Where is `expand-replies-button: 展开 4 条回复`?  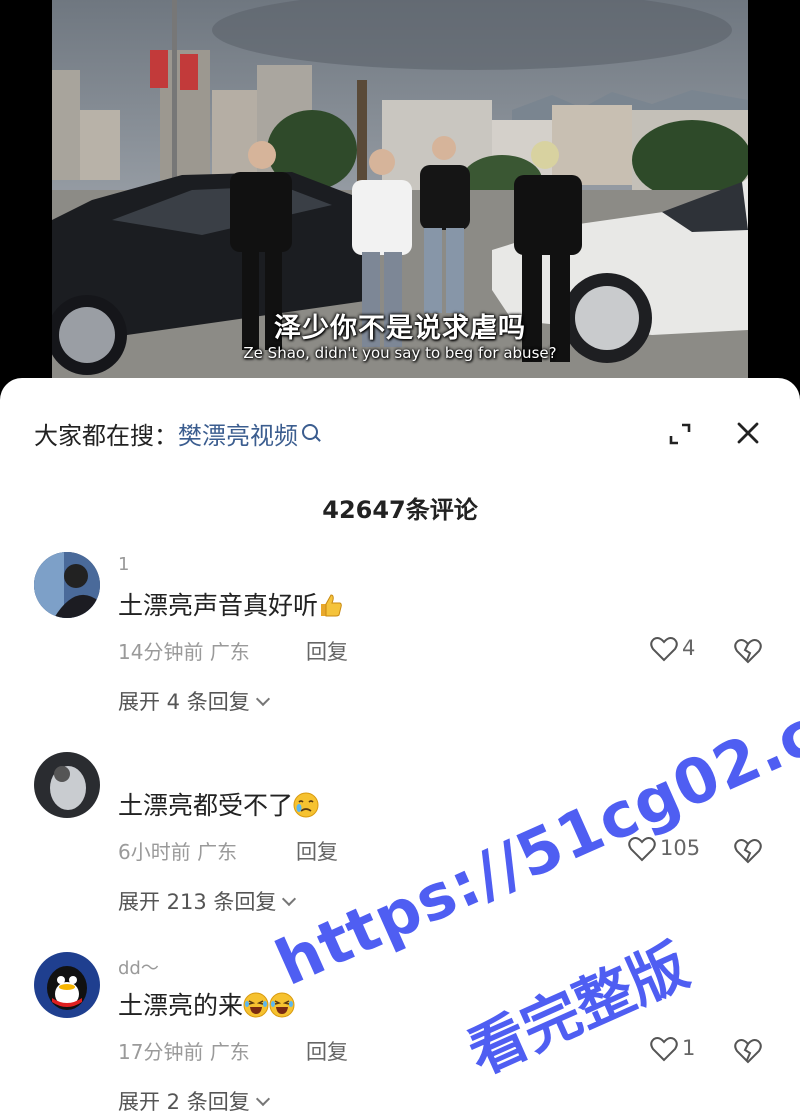
expand-replies-button: 展开 4 条回复 is located at coordinates (194, 701).